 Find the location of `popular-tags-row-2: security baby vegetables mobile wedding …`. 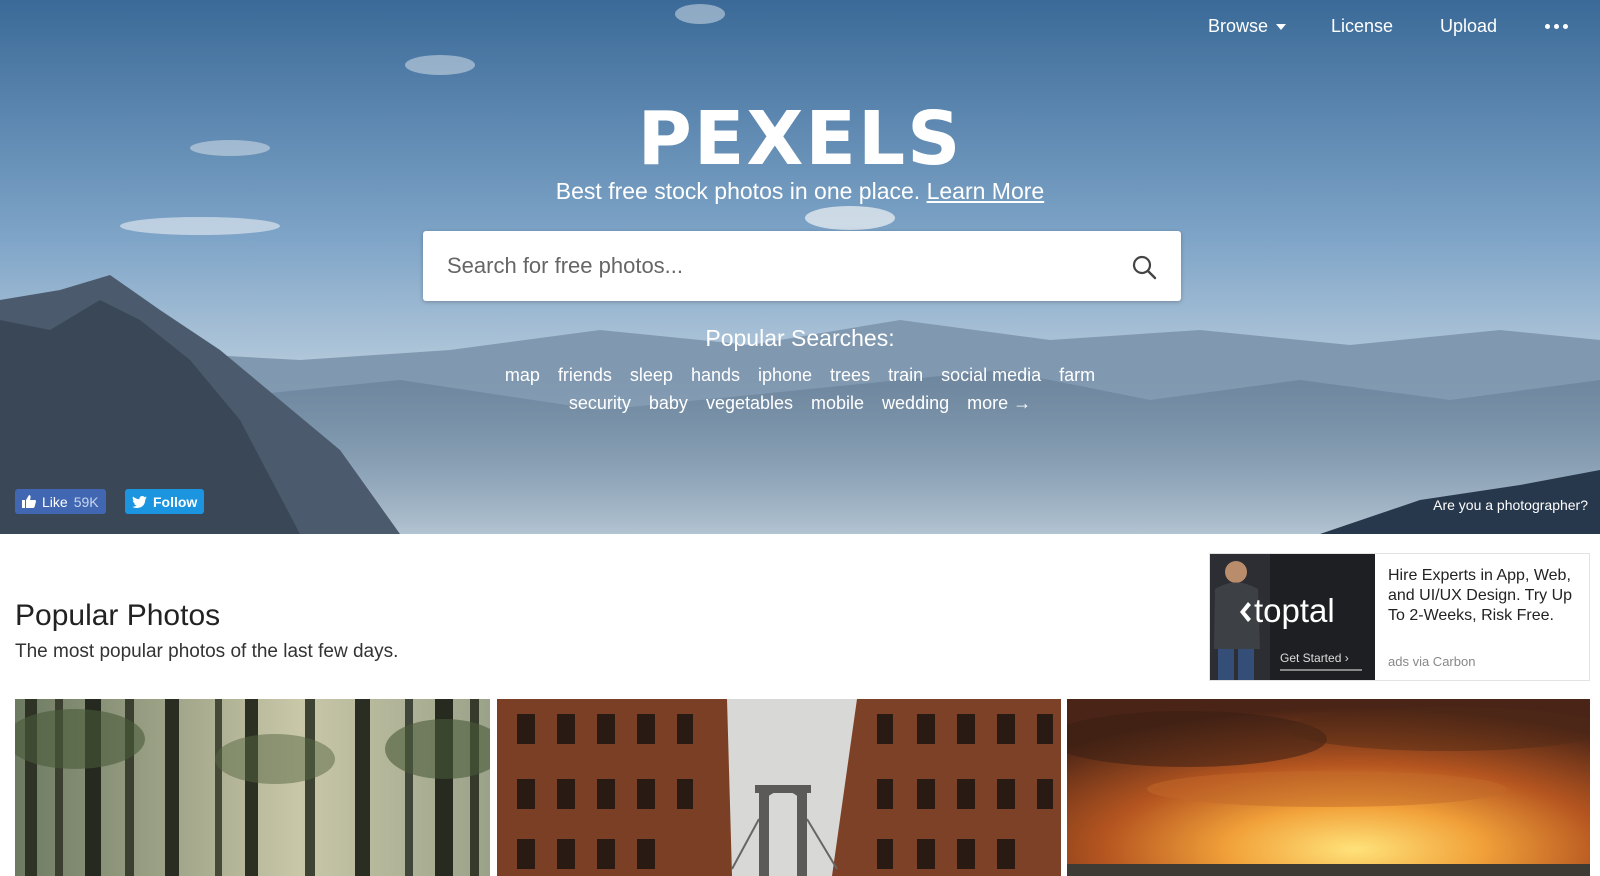

popular-tags-row-2: security baby vegetables mobile wedding … is located at coordinates (800, 403).